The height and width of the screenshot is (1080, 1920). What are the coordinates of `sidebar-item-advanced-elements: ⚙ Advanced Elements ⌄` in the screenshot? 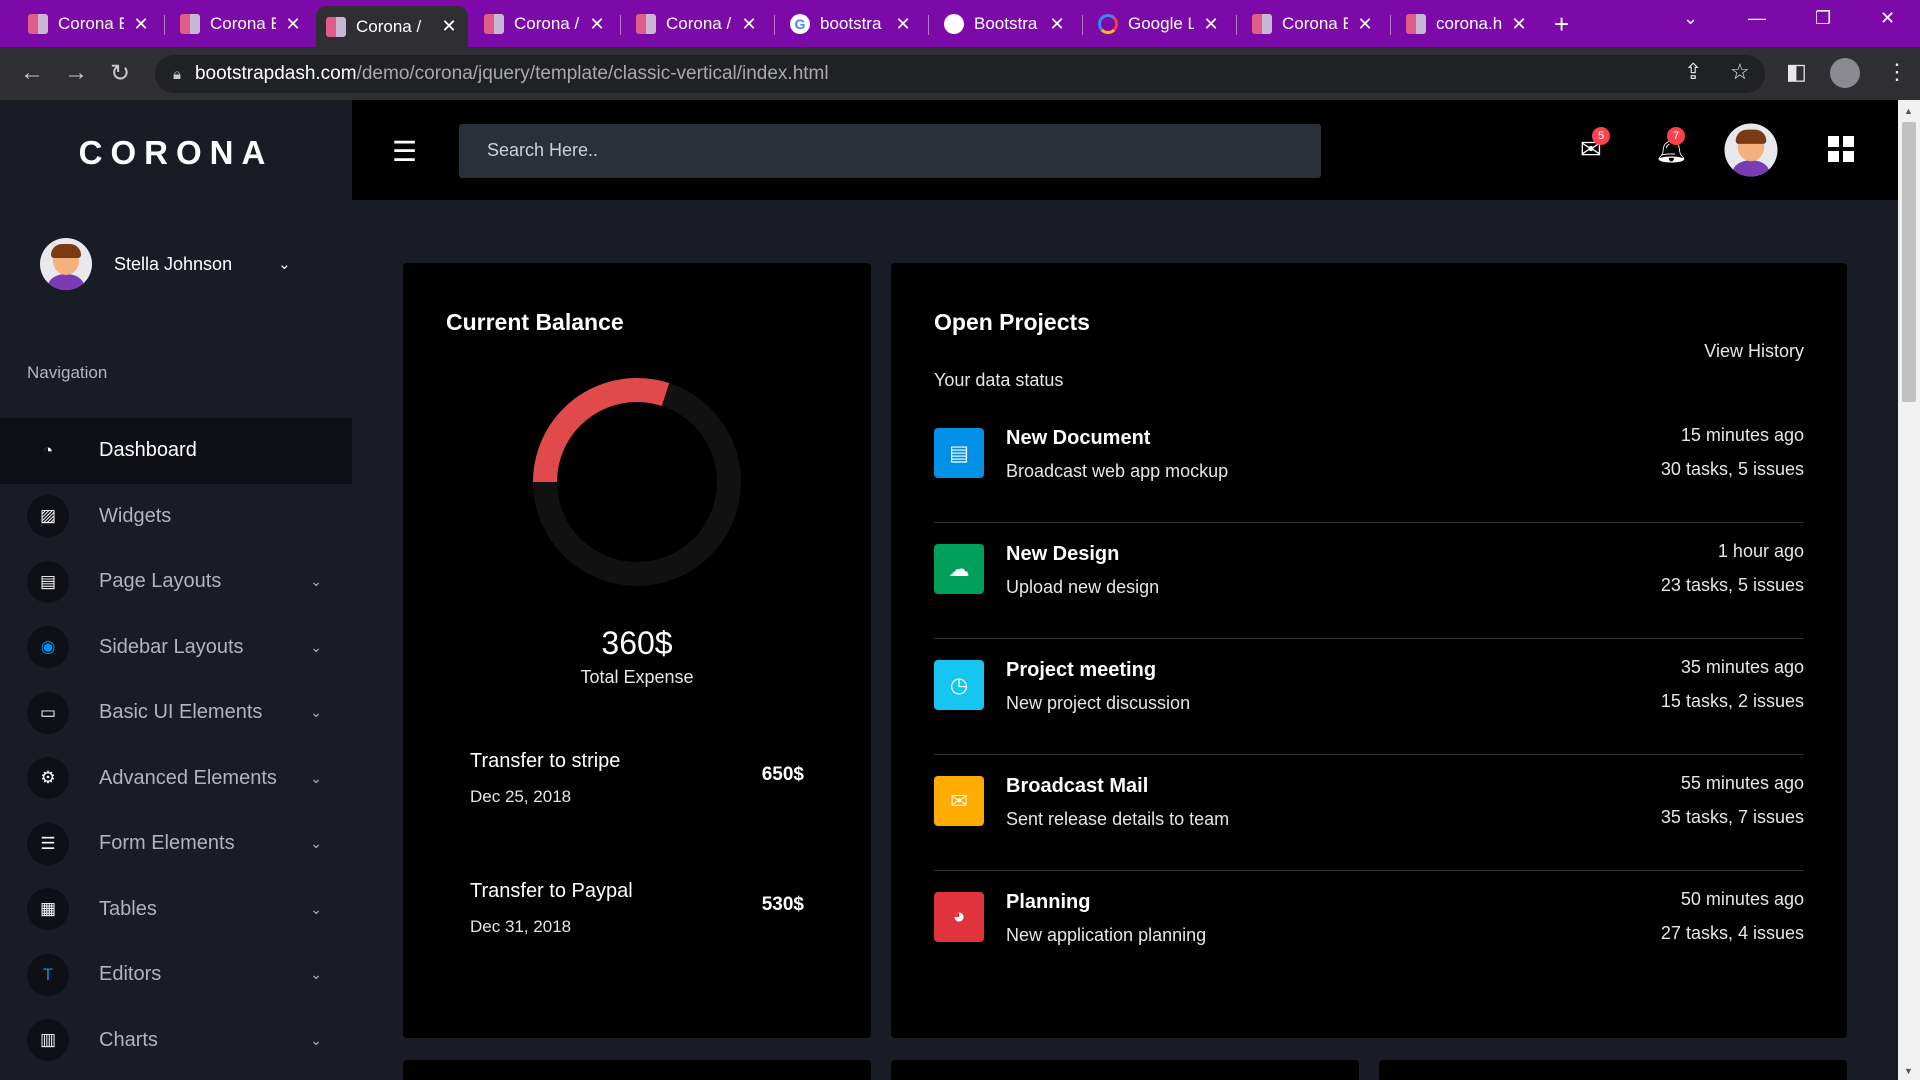 It's located at (176, 779).